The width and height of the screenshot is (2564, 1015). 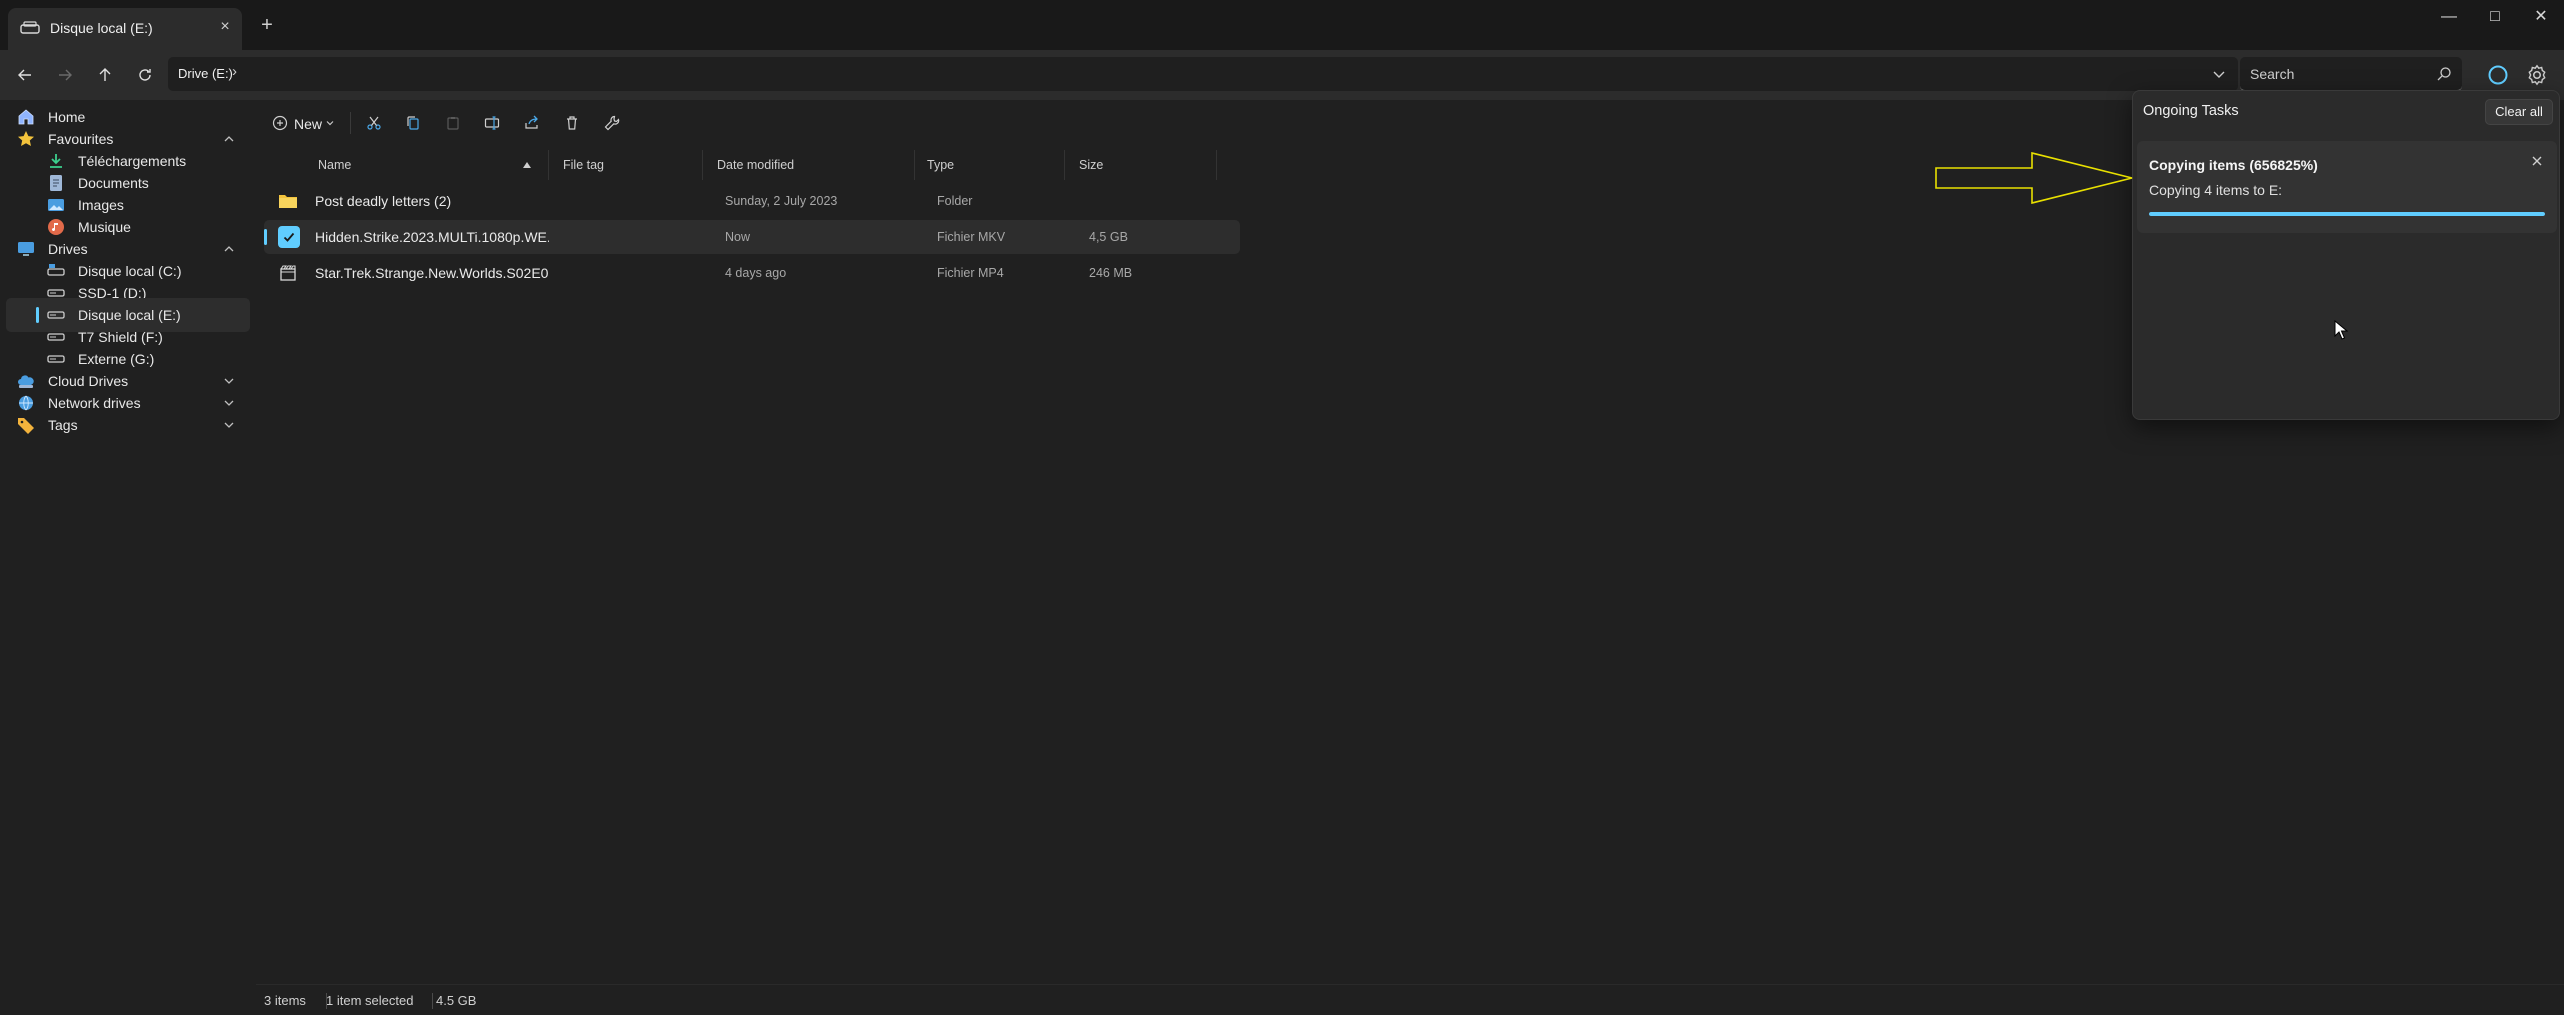 I want to click on breadcrumb-drive-e: Drive (E:), so click(x=205, y=73).